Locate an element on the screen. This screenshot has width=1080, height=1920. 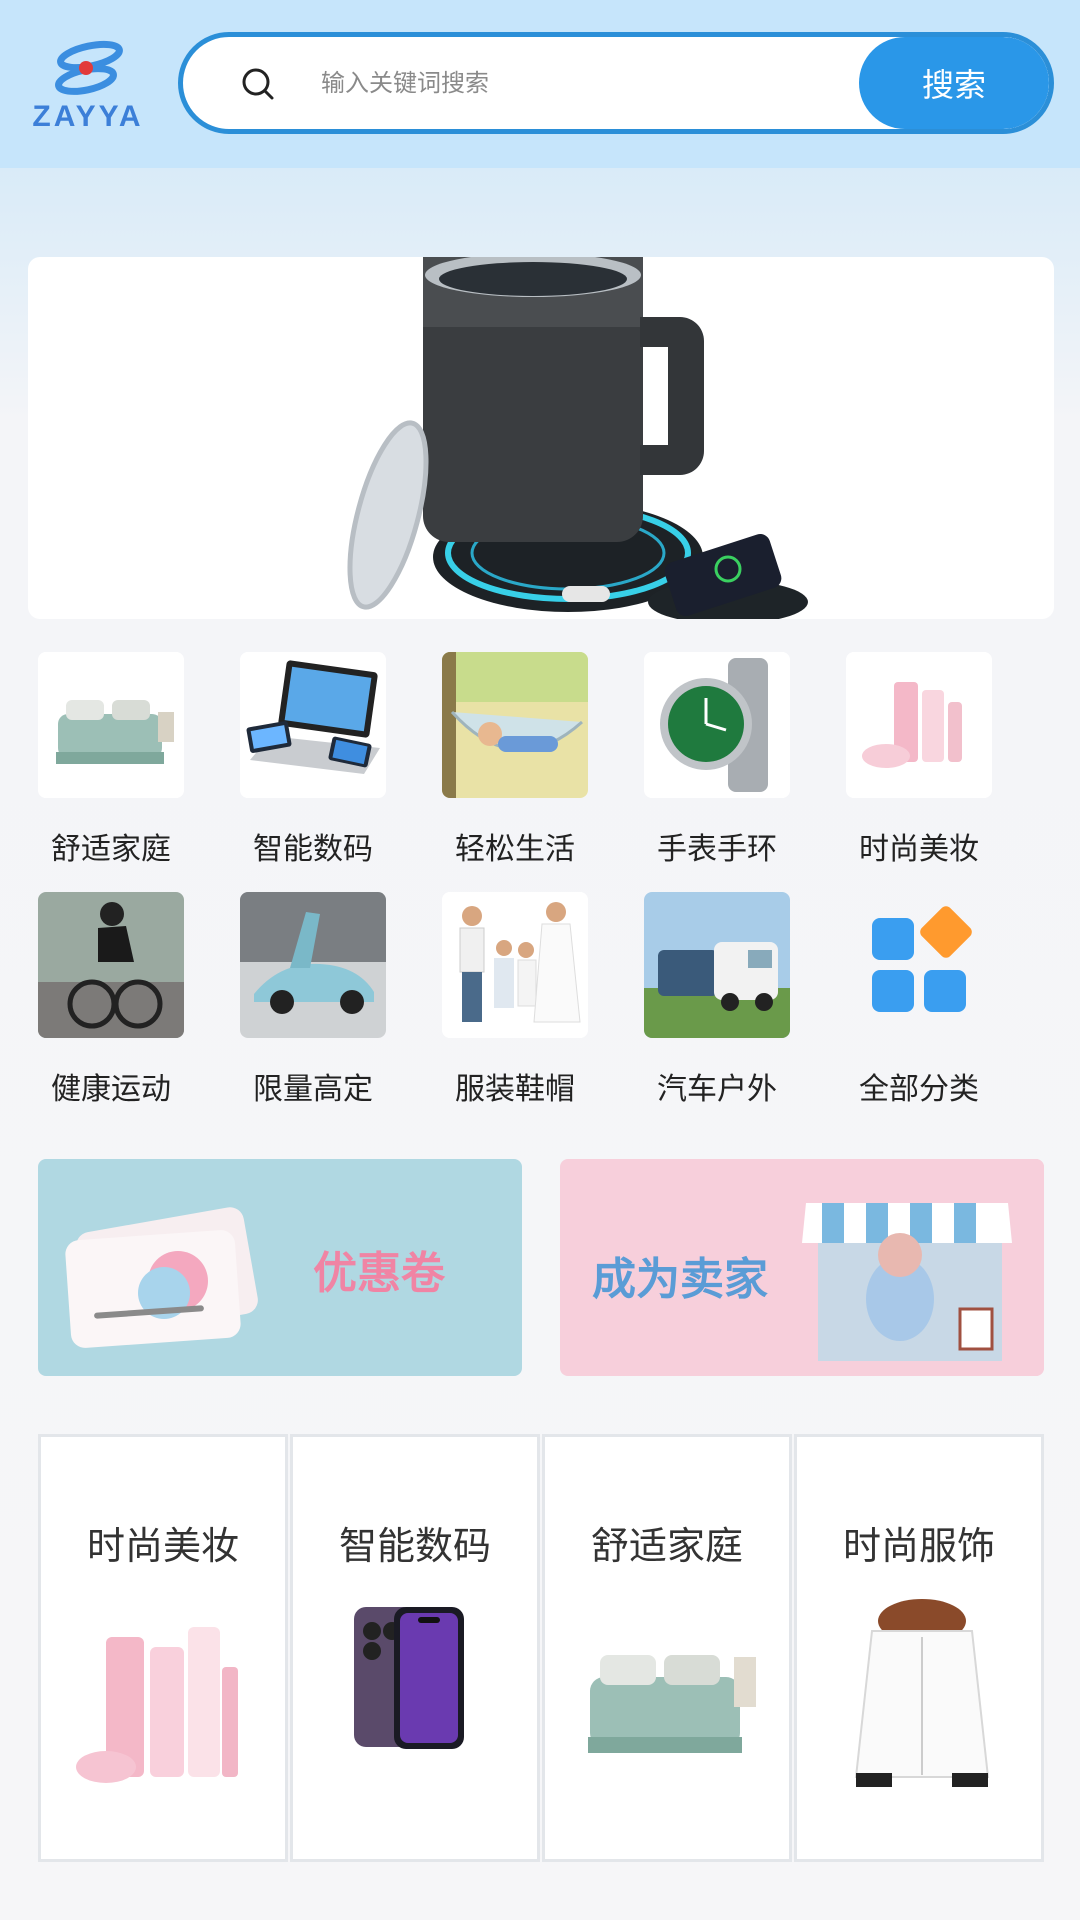
category-item-beauty: 时尚美妆 is located at coordinates (927, 767).